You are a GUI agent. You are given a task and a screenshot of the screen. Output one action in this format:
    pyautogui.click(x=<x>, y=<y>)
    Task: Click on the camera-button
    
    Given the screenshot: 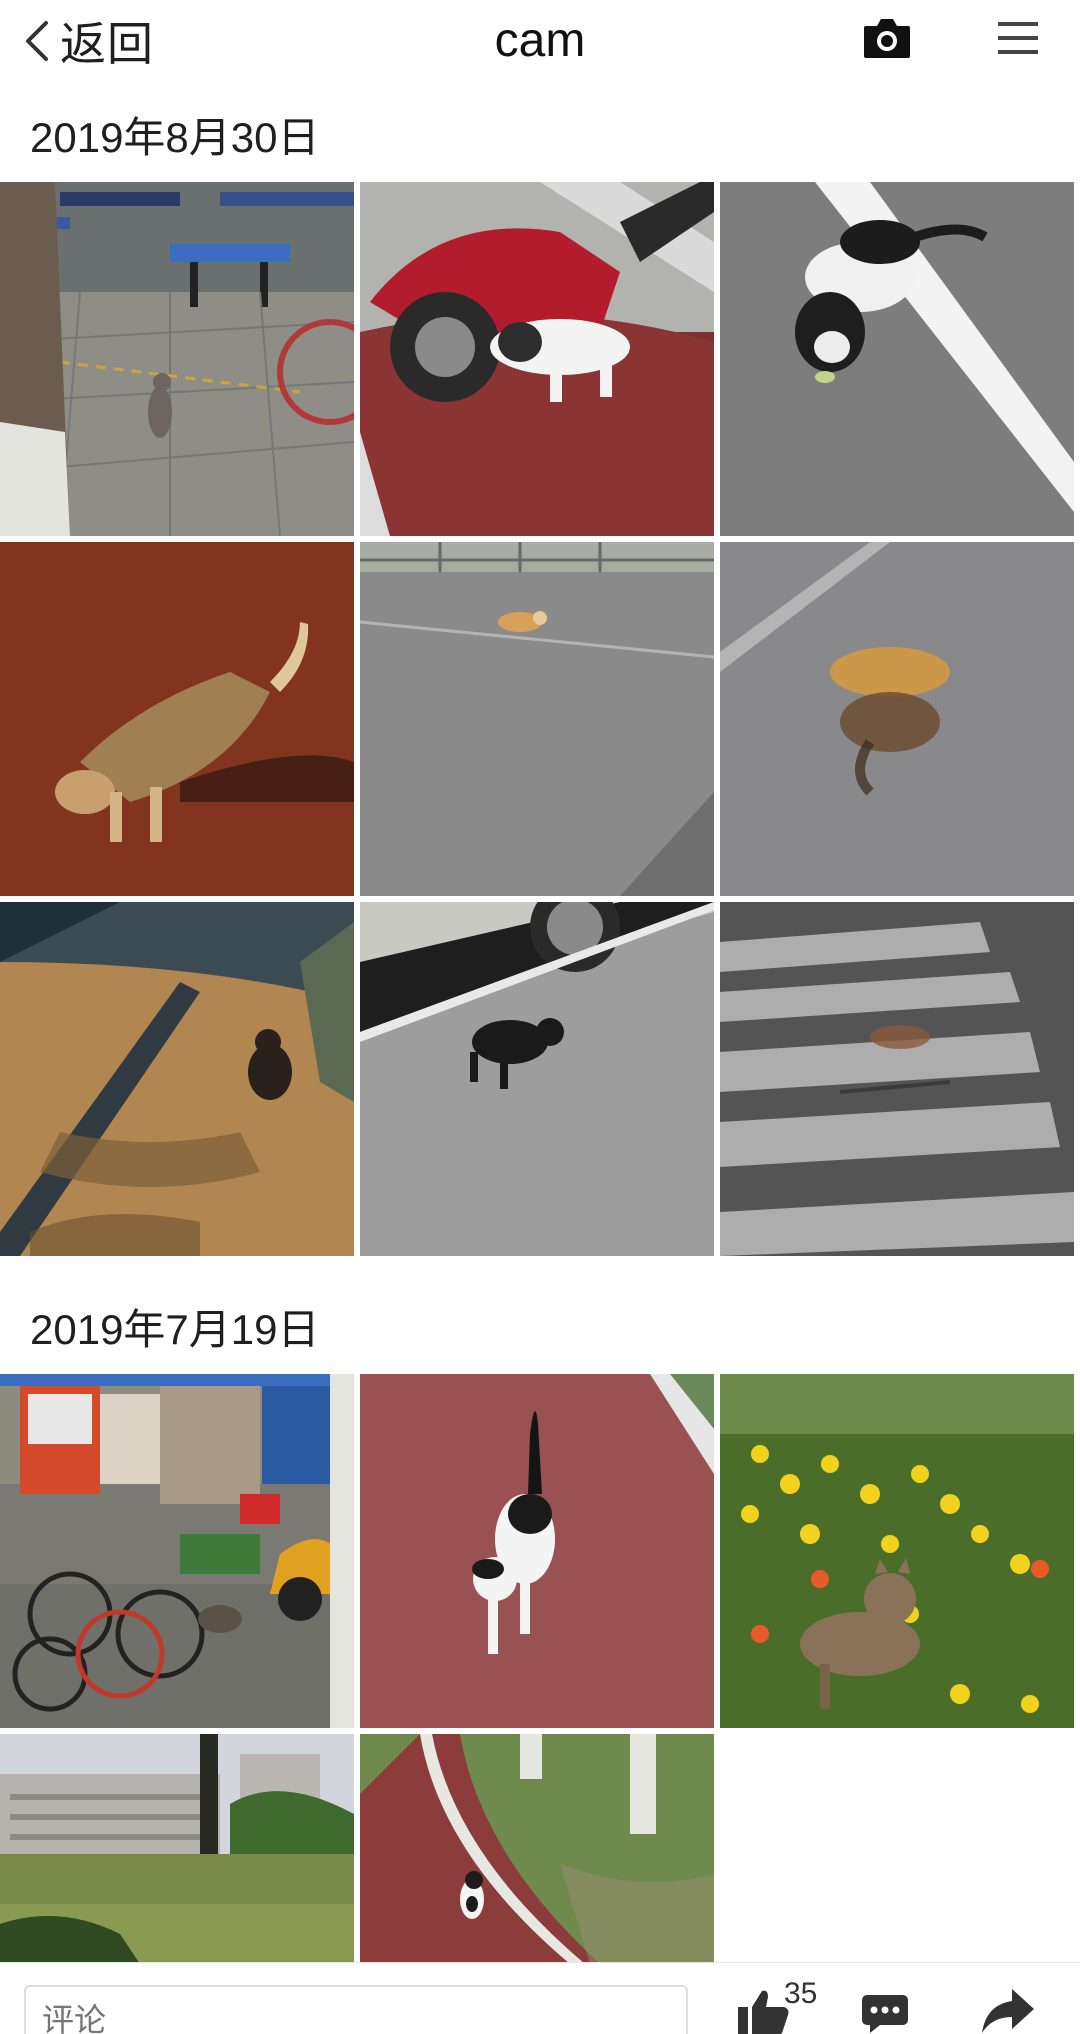 What is the action you would take?
    pyautogui.click(x=887, y=41)
    